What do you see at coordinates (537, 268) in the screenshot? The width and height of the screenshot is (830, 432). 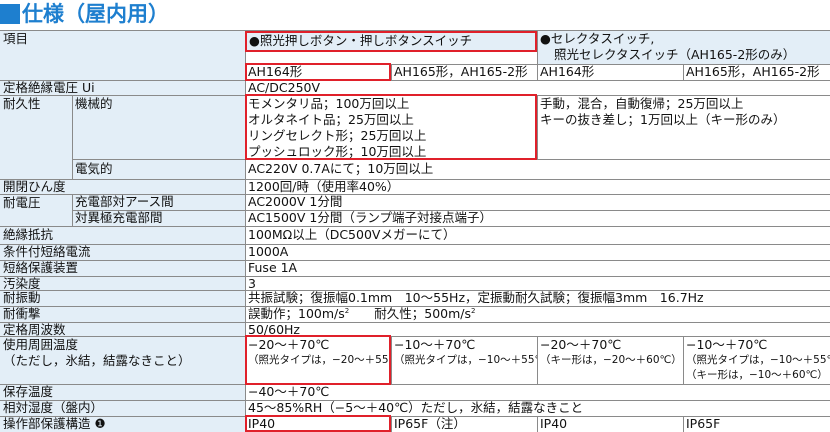 I see `protection_device-value: Fuse 1A` at bounding box center [537, 268].